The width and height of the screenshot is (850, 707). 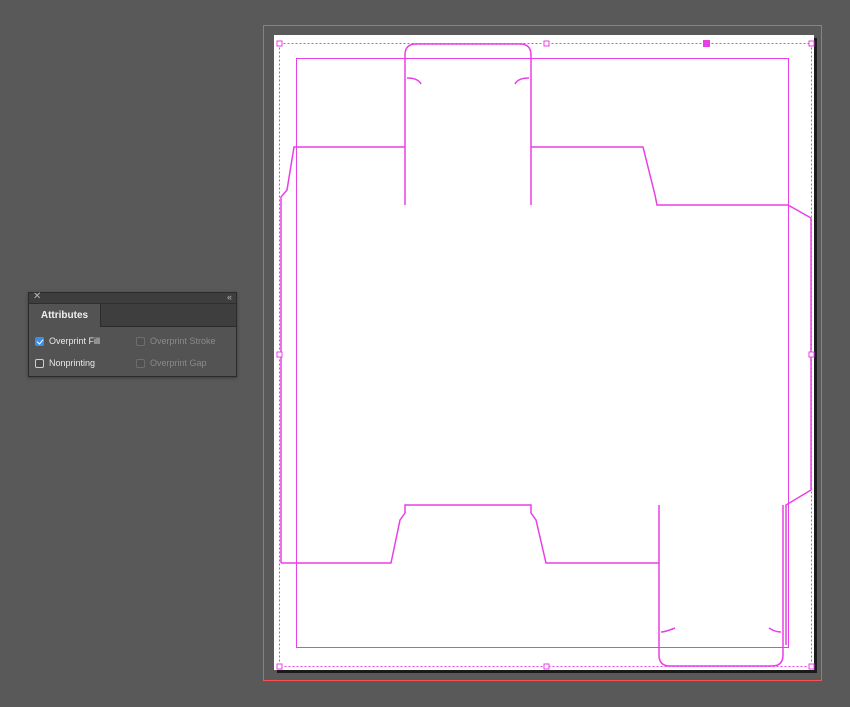 I want to click on nonprinting-checkbox: Nonprinting, so click(x=65, y=363).